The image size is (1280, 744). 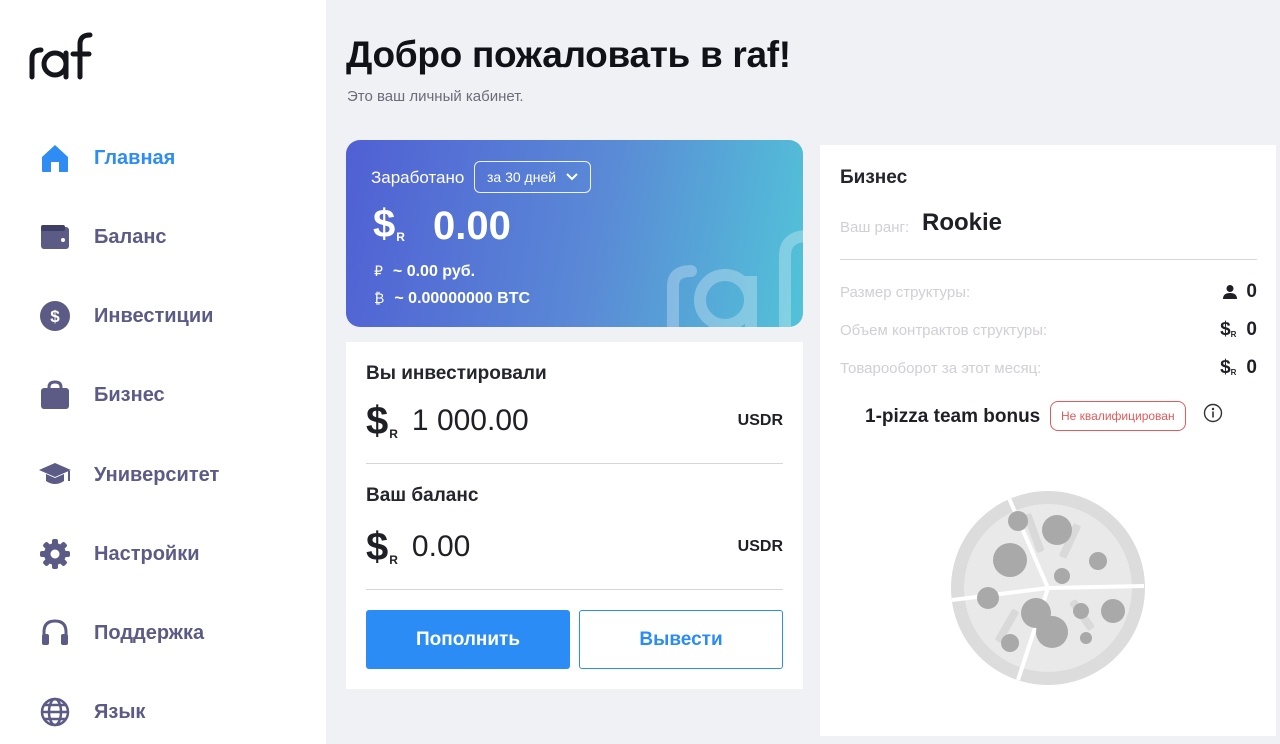 What do you see at coordinates (157, 474) in the screenshot?
I see `sidebar-item-label: Университет` at bounding box center [157, 474].